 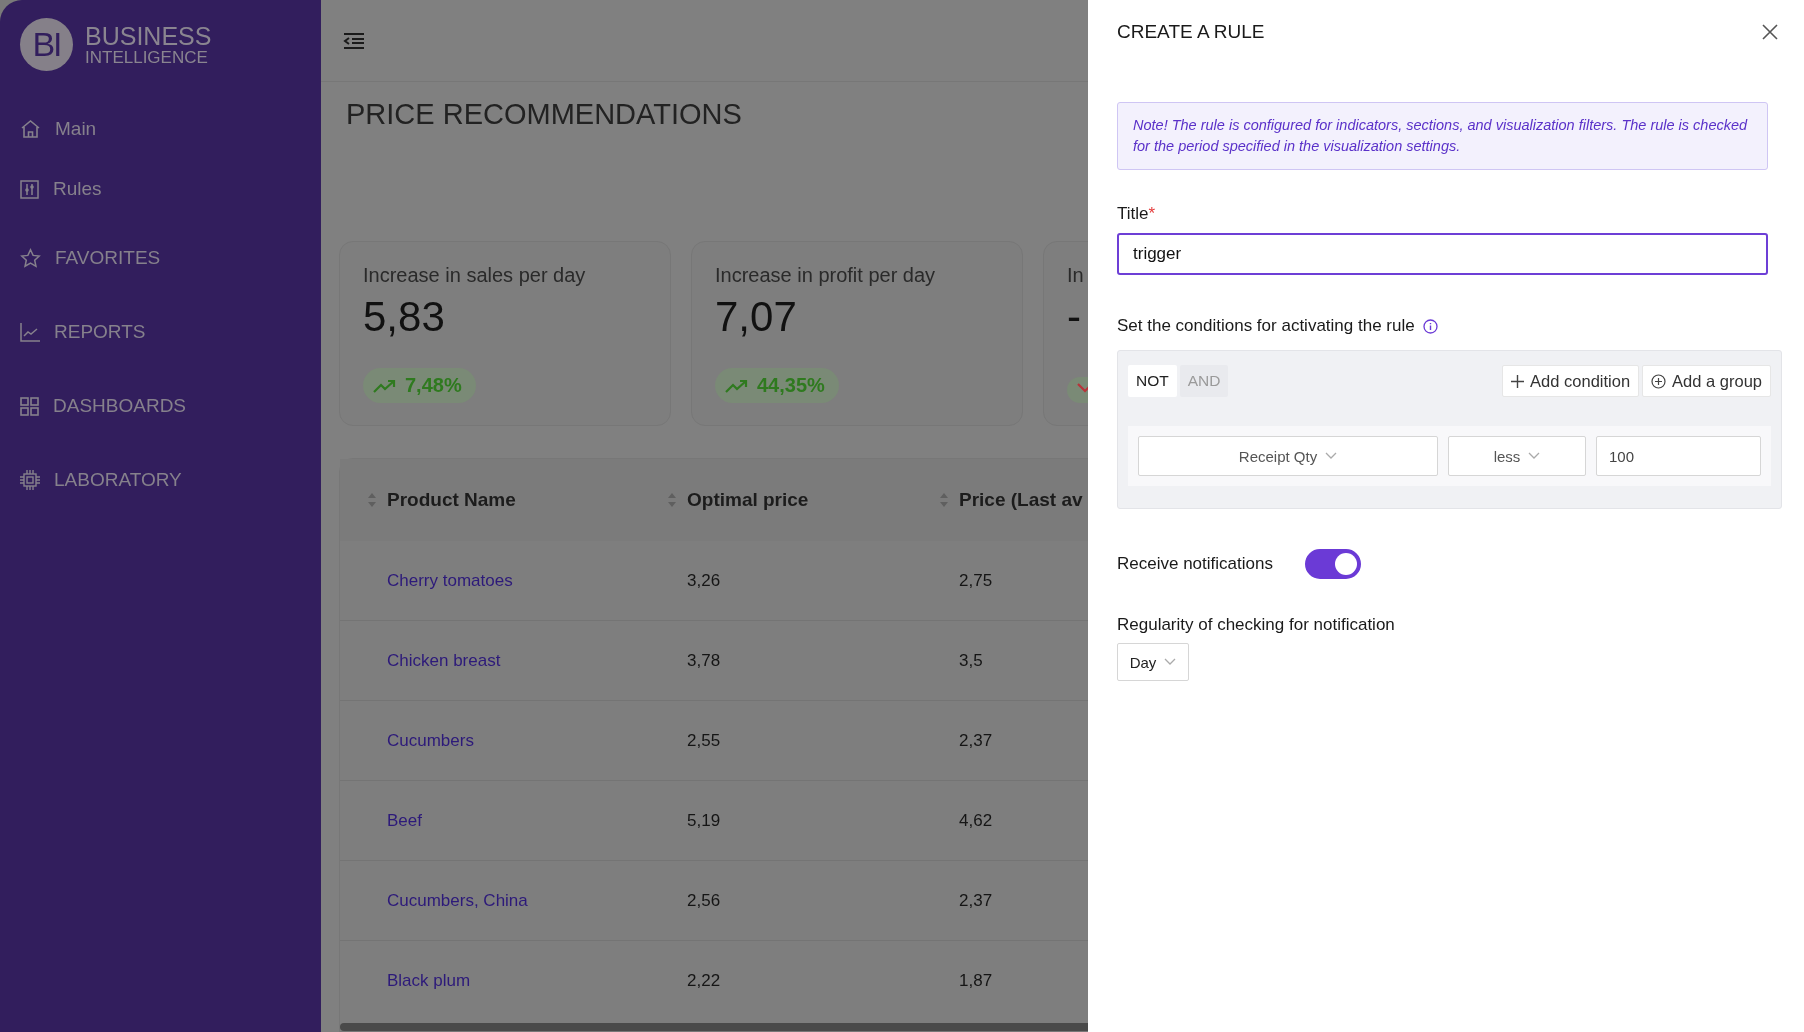 I want to click on add-group-button: Add a group, so click(x=1706, y=381).